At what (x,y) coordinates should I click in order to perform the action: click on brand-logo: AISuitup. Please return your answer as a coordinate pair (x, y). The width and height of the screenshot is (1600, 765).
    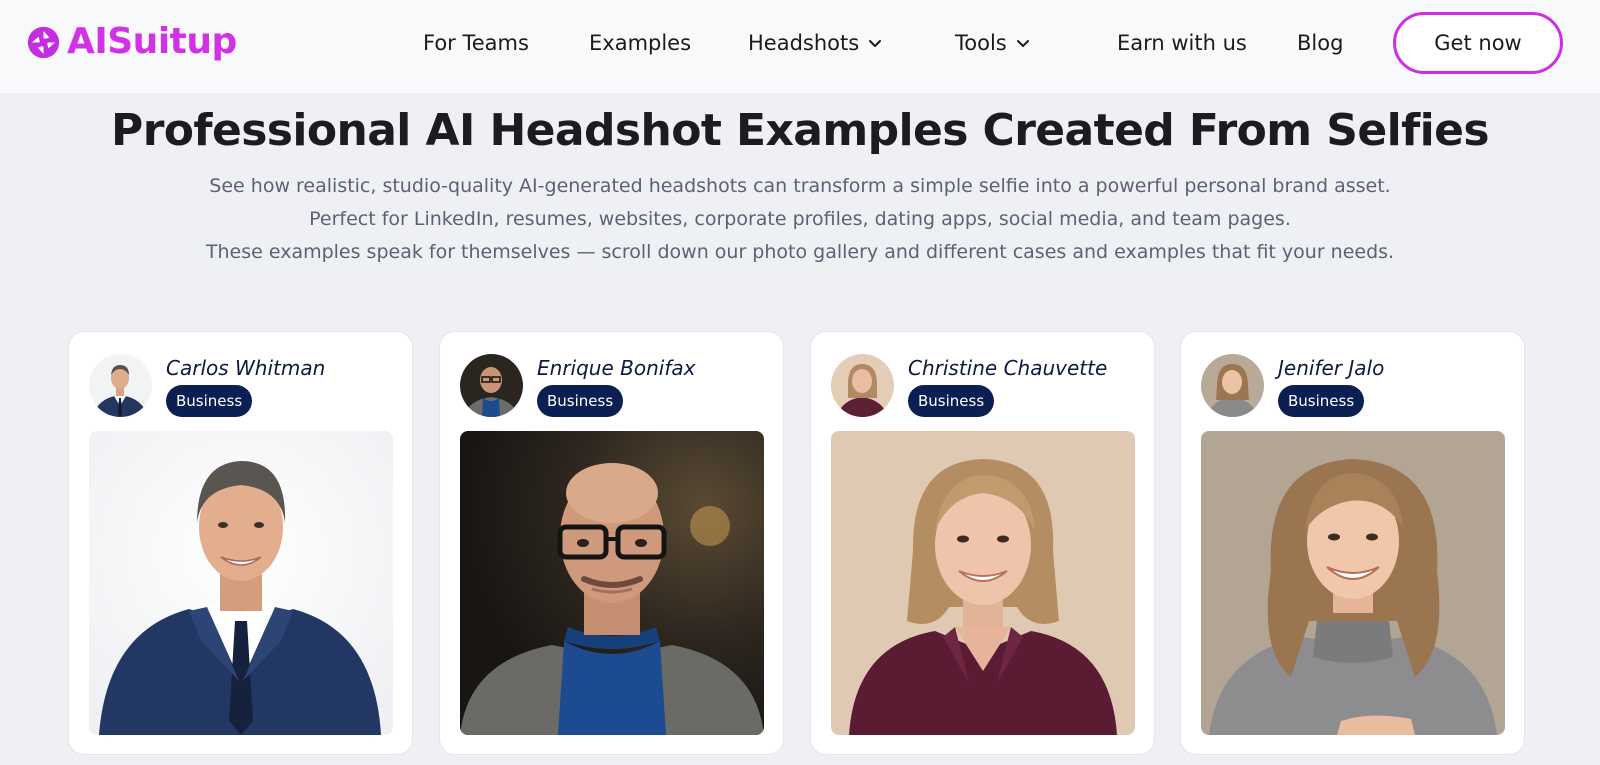
    Looking at the image, I should click on (132, 42).